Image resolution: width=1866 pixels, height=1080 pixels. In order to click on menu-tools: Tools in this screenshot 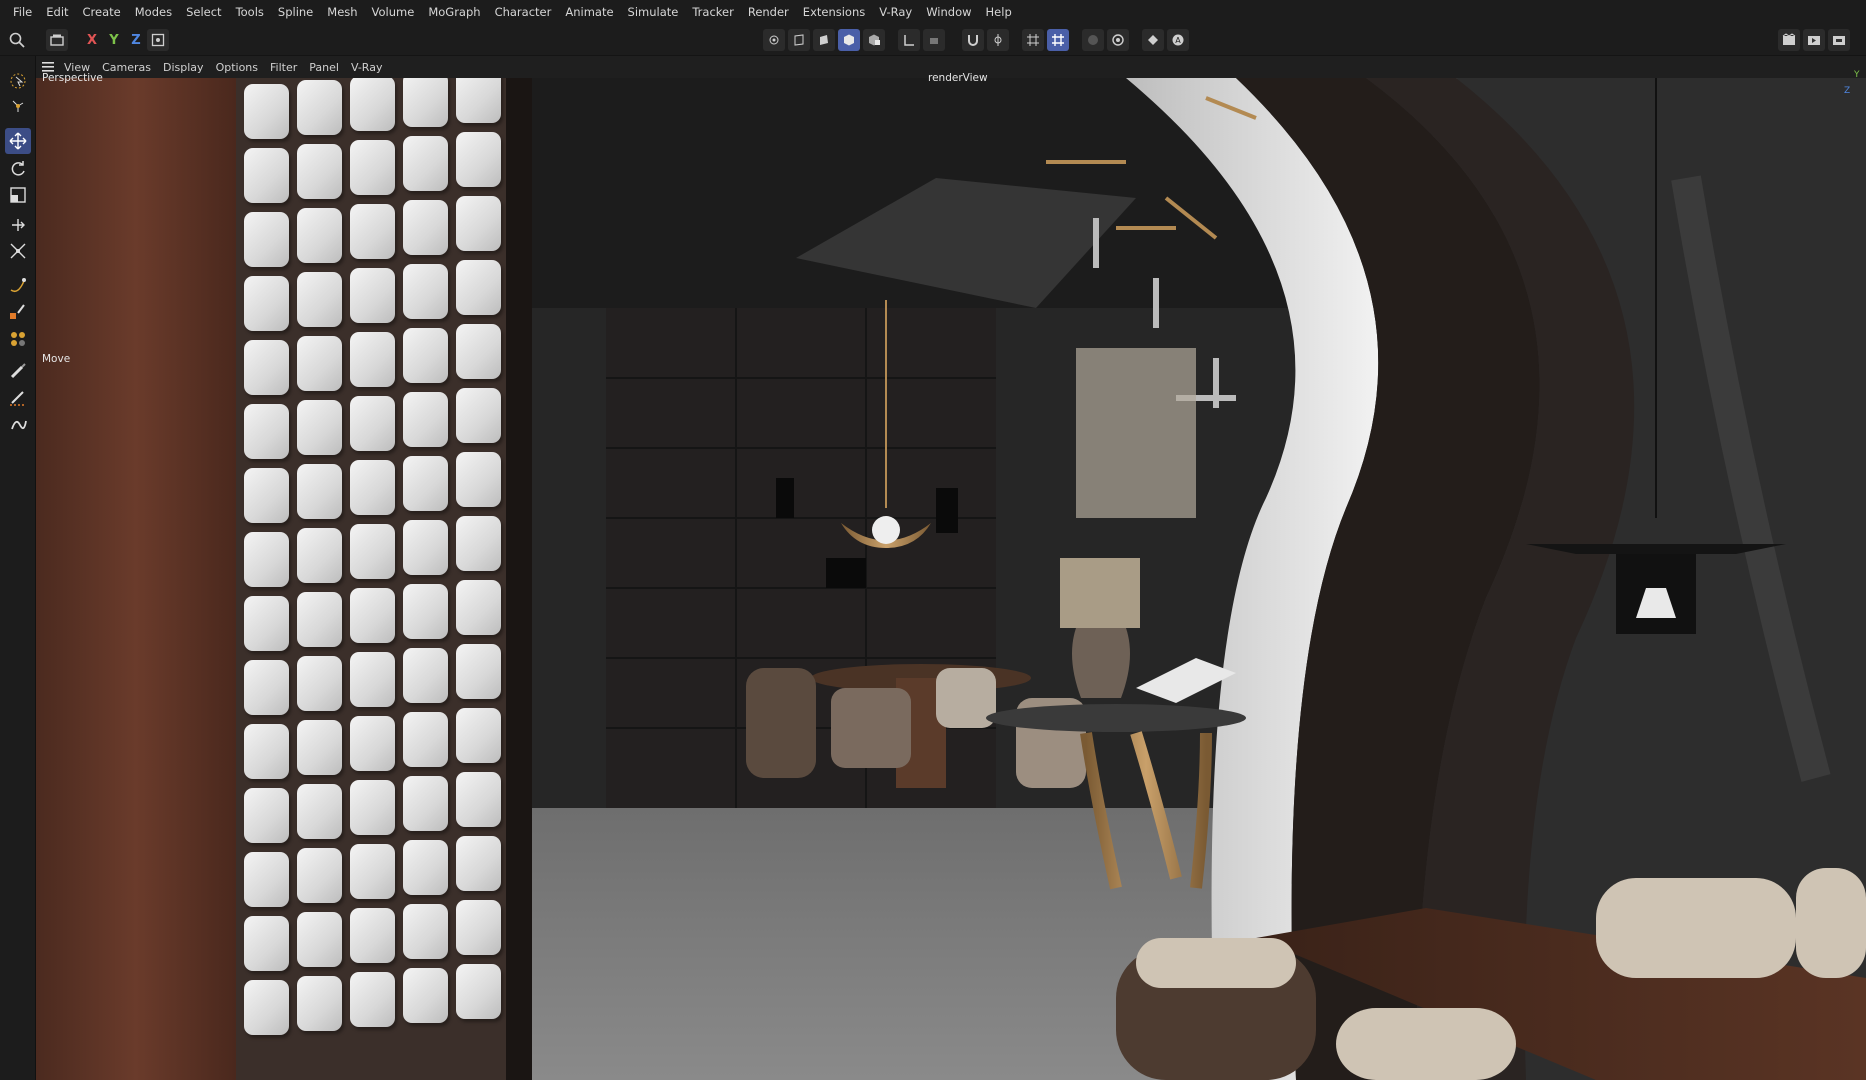, I will do `click(250, 12)`.